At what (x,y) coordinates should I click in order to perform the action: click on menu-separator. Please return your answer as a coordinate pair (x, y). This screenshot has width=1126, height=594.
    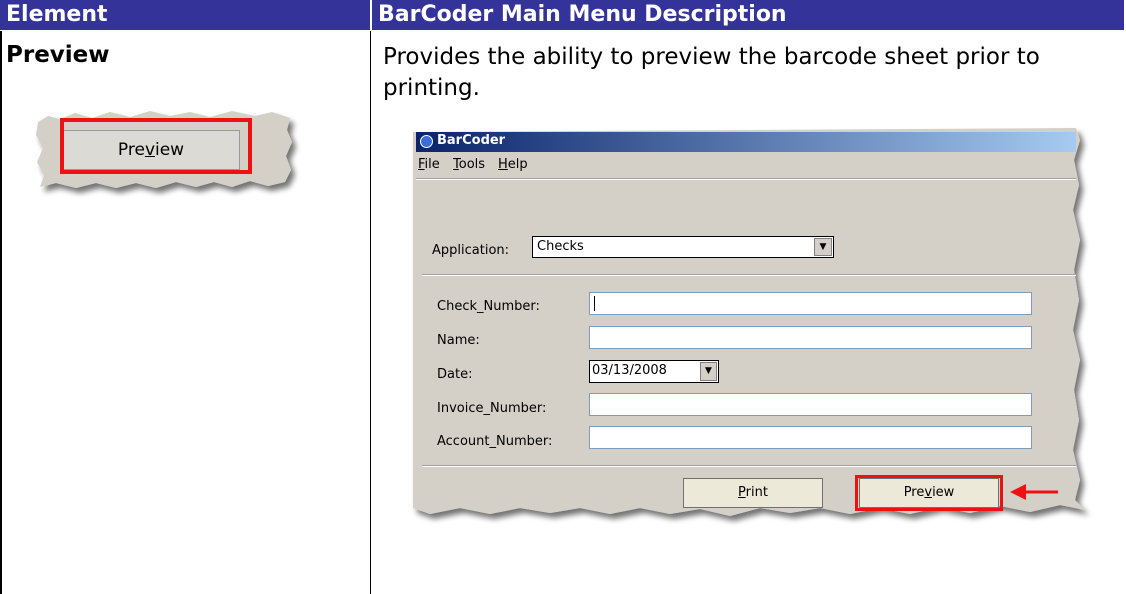
    Looking at the image, I should click on (746, 179).